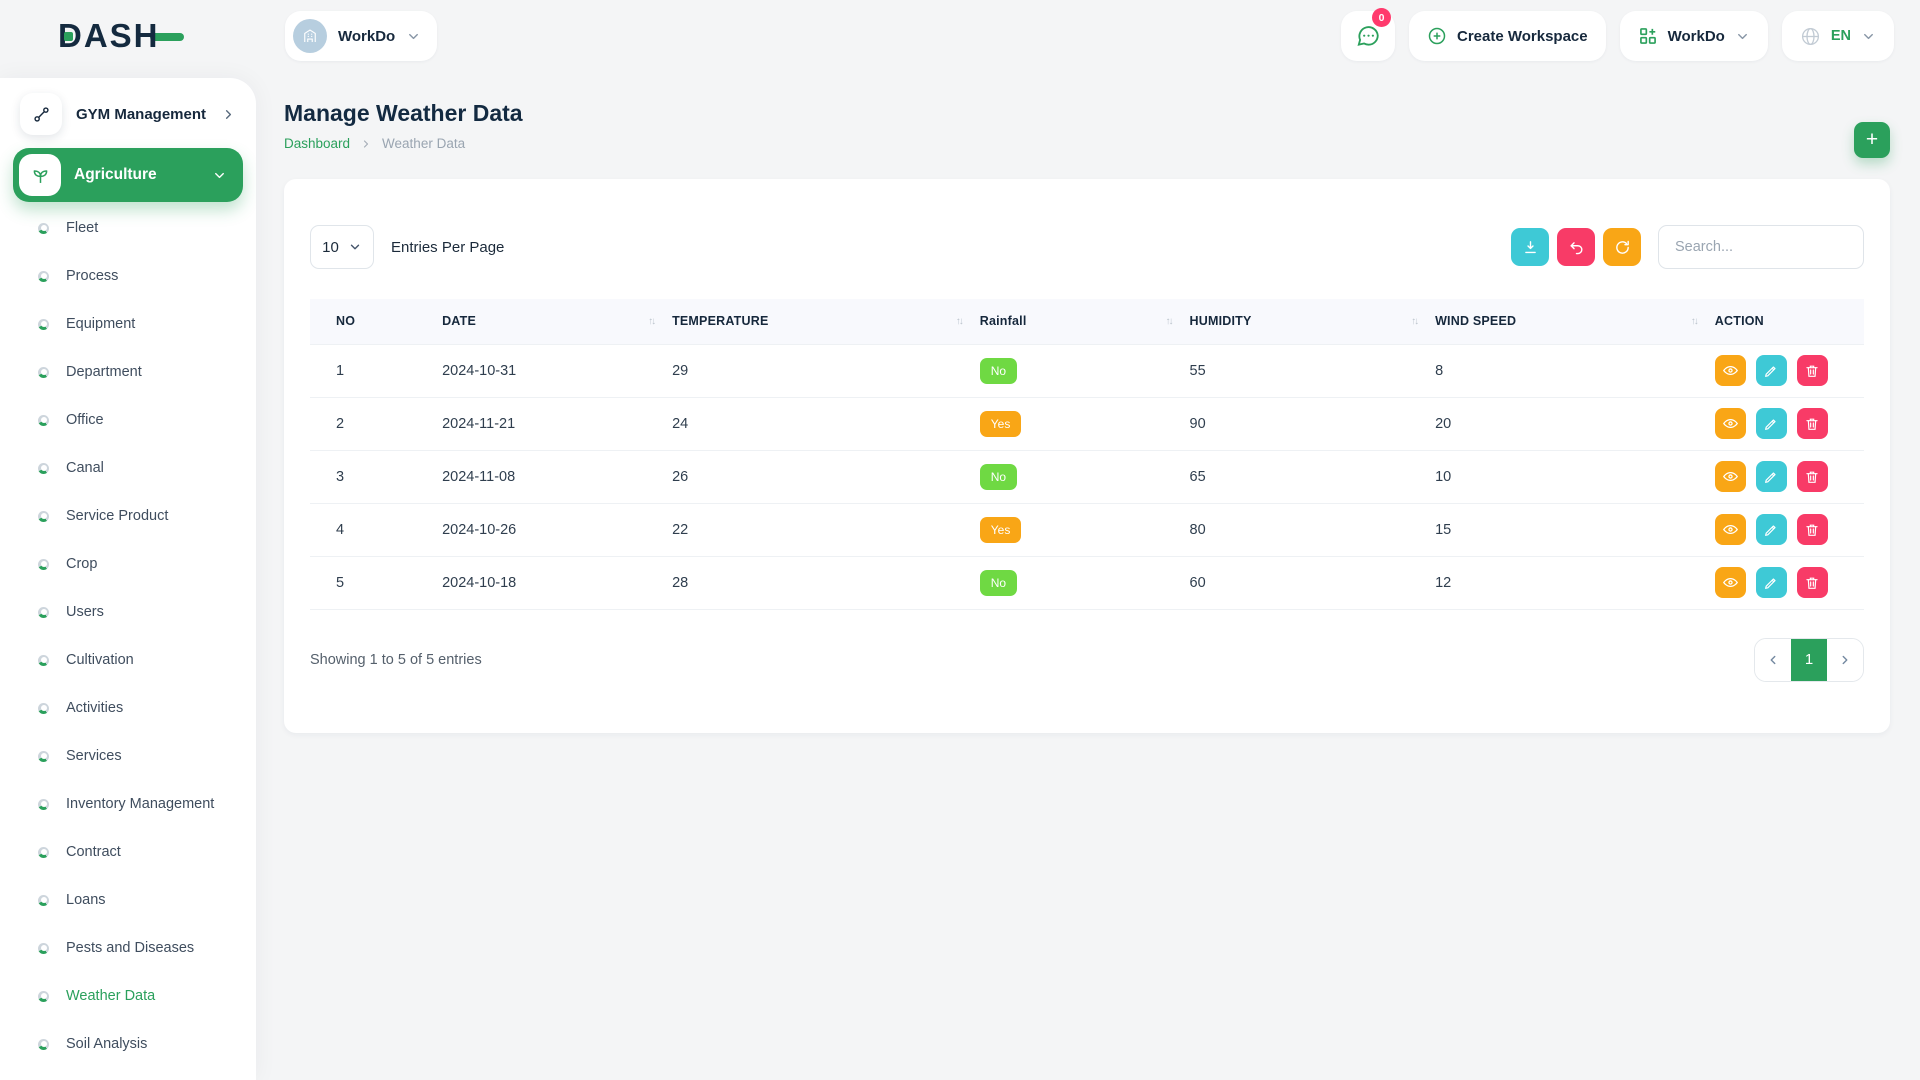 This screenshot has height=1080, width=1920. I want to click on messages-button: 0, so click(1367, 34).